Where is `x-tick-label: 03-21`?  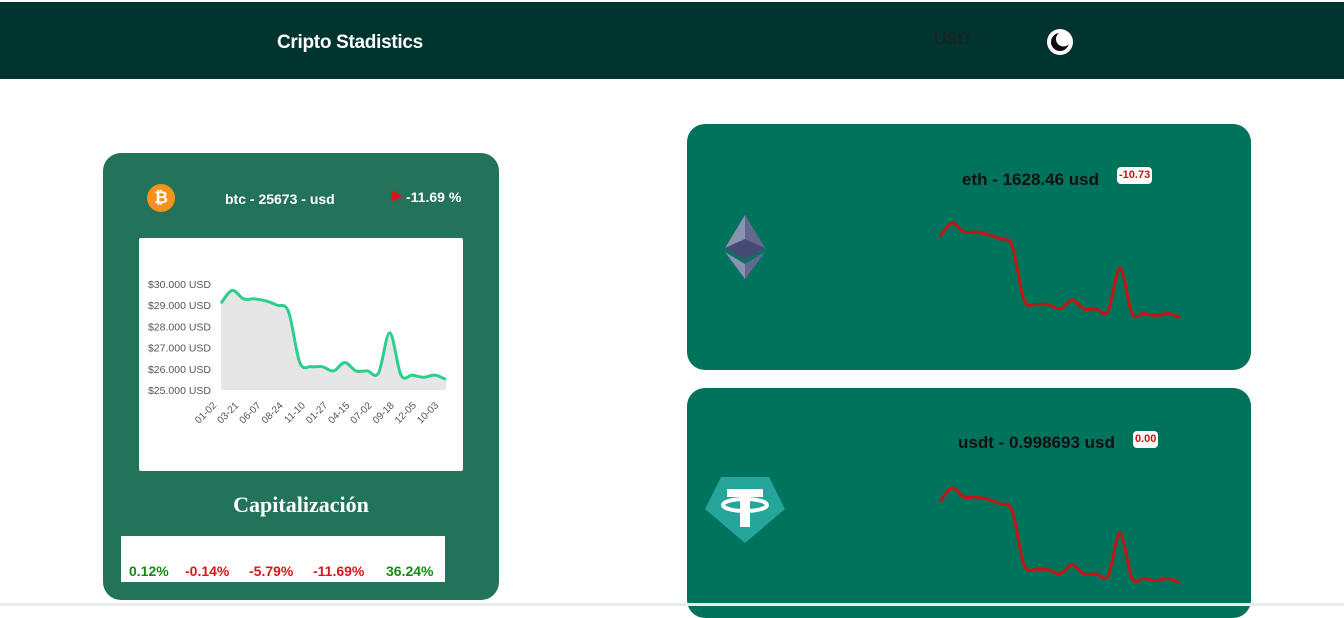
x-tick-label: 03-21 is located at coordinates (228, 413).